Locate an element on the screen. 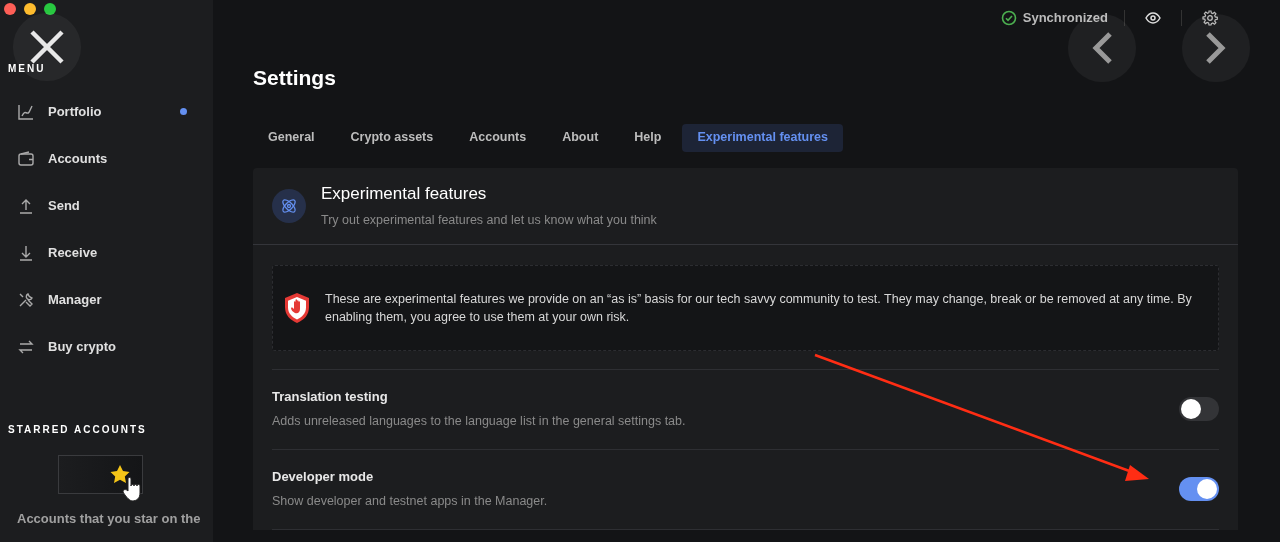  download-icon is located at coordinates (26, 252).